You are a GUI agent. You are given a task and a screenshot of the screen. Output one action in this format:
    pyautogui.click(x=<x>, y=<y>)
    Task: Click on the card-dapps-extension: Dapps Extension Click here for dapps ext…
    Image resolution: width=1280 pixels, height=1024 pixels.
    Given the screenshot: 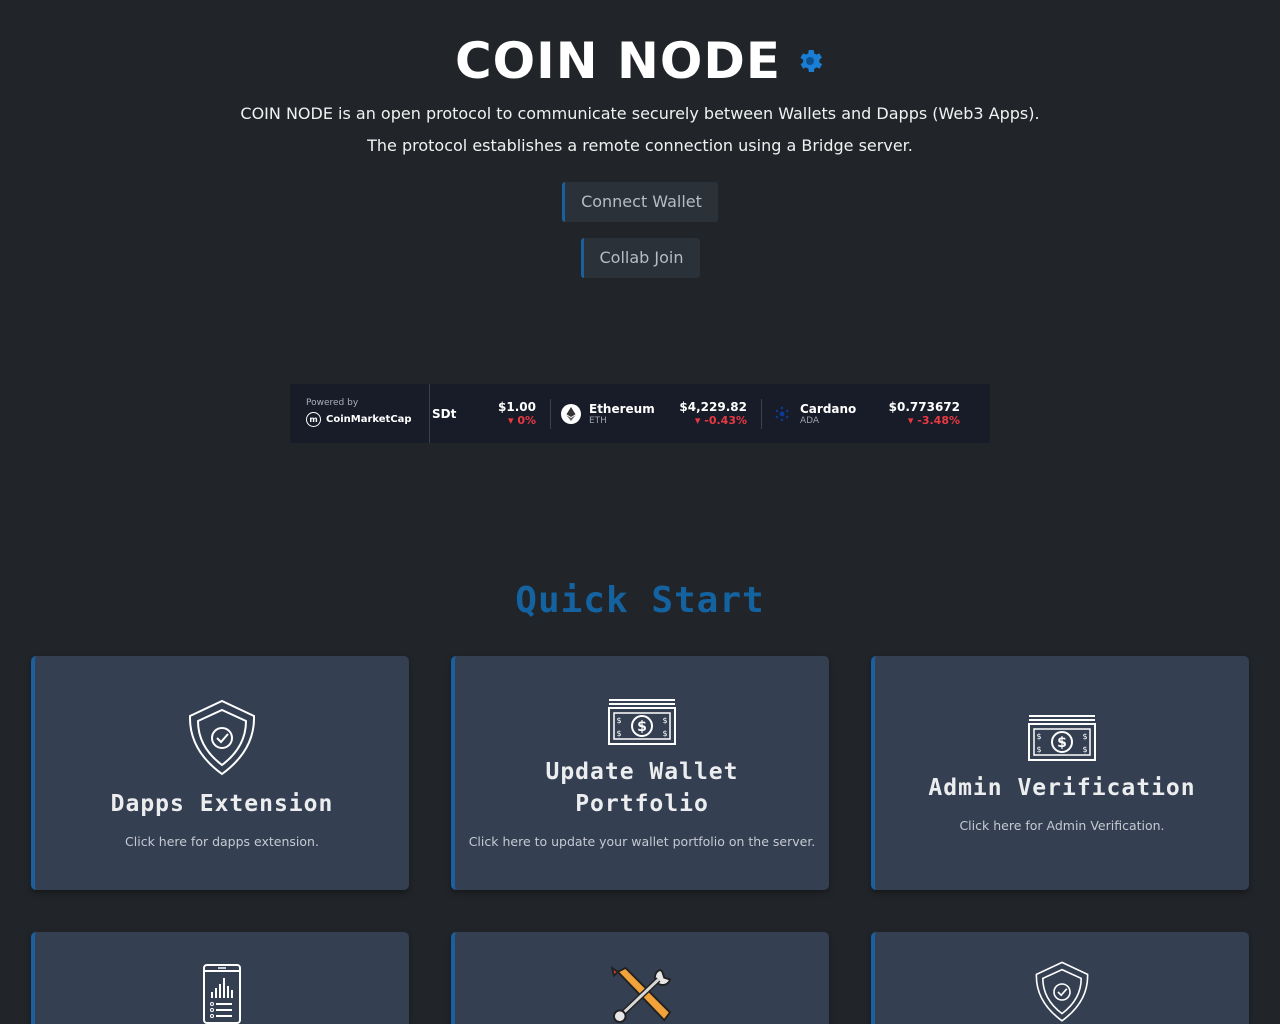 What is the action you would take?
    pyautogui.click(x=220, y=773)
    